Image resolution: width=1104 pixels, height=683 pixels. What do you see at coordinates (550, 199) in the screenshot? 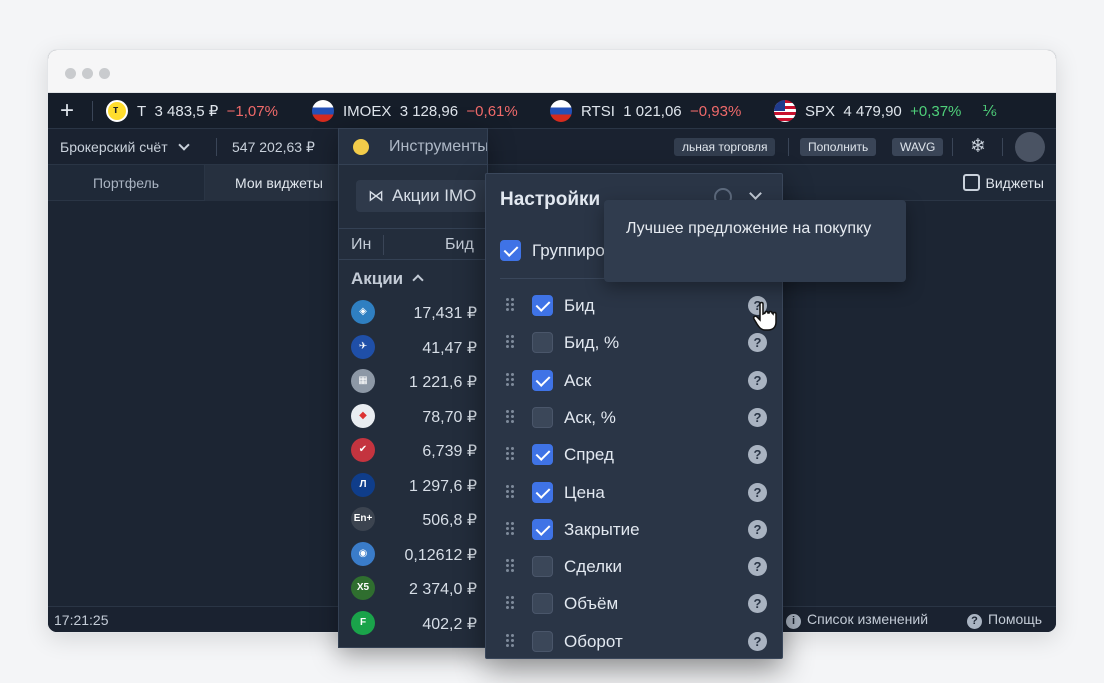
I see `settings-title: Настройки` at bounding box center [550, 199].